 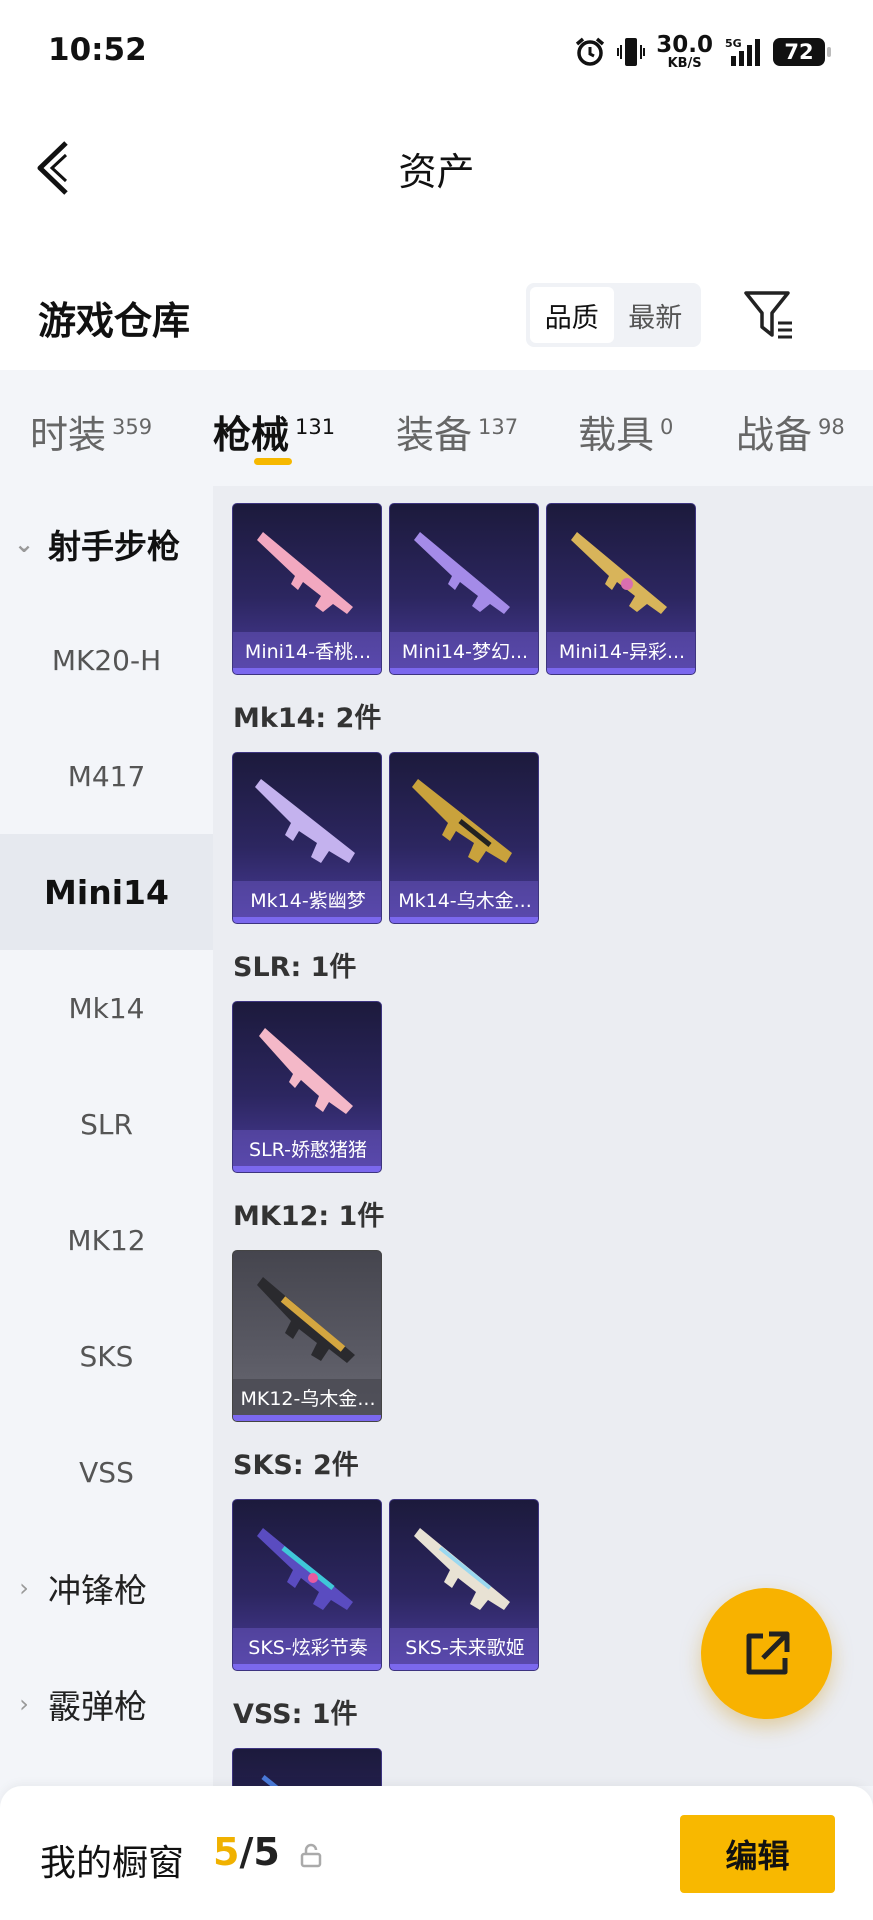 What do you see at coordinates (684, 51) in the screenshot?
I see `net-speed: 30.0 KB/S` at bounding box center [684, 51].